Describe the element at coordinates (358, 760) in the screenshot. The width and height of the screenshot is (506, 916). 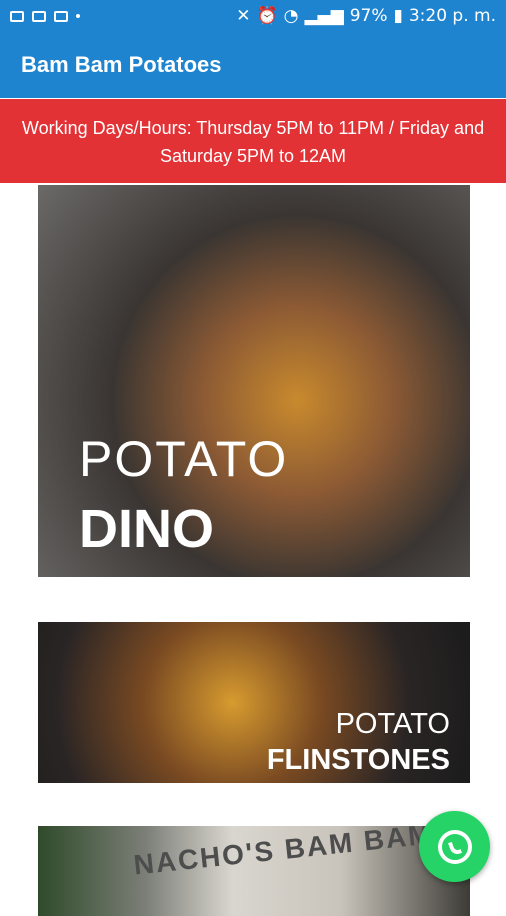
I see `menu-item-title-line2: FLINSTONES` at that location.